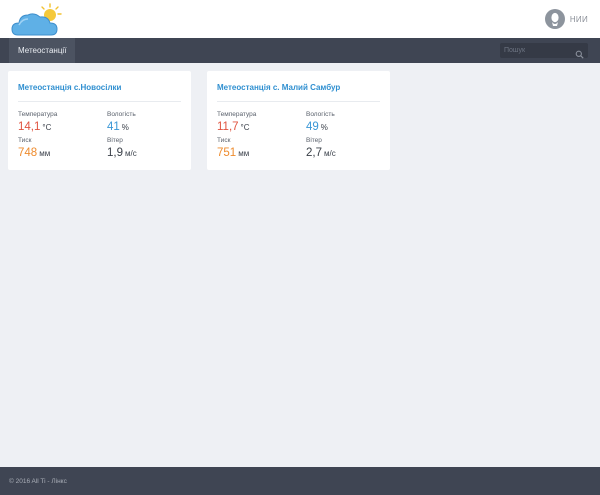  I want to click on pressure-cell: Тиск 748 мм, so click(34, 149).